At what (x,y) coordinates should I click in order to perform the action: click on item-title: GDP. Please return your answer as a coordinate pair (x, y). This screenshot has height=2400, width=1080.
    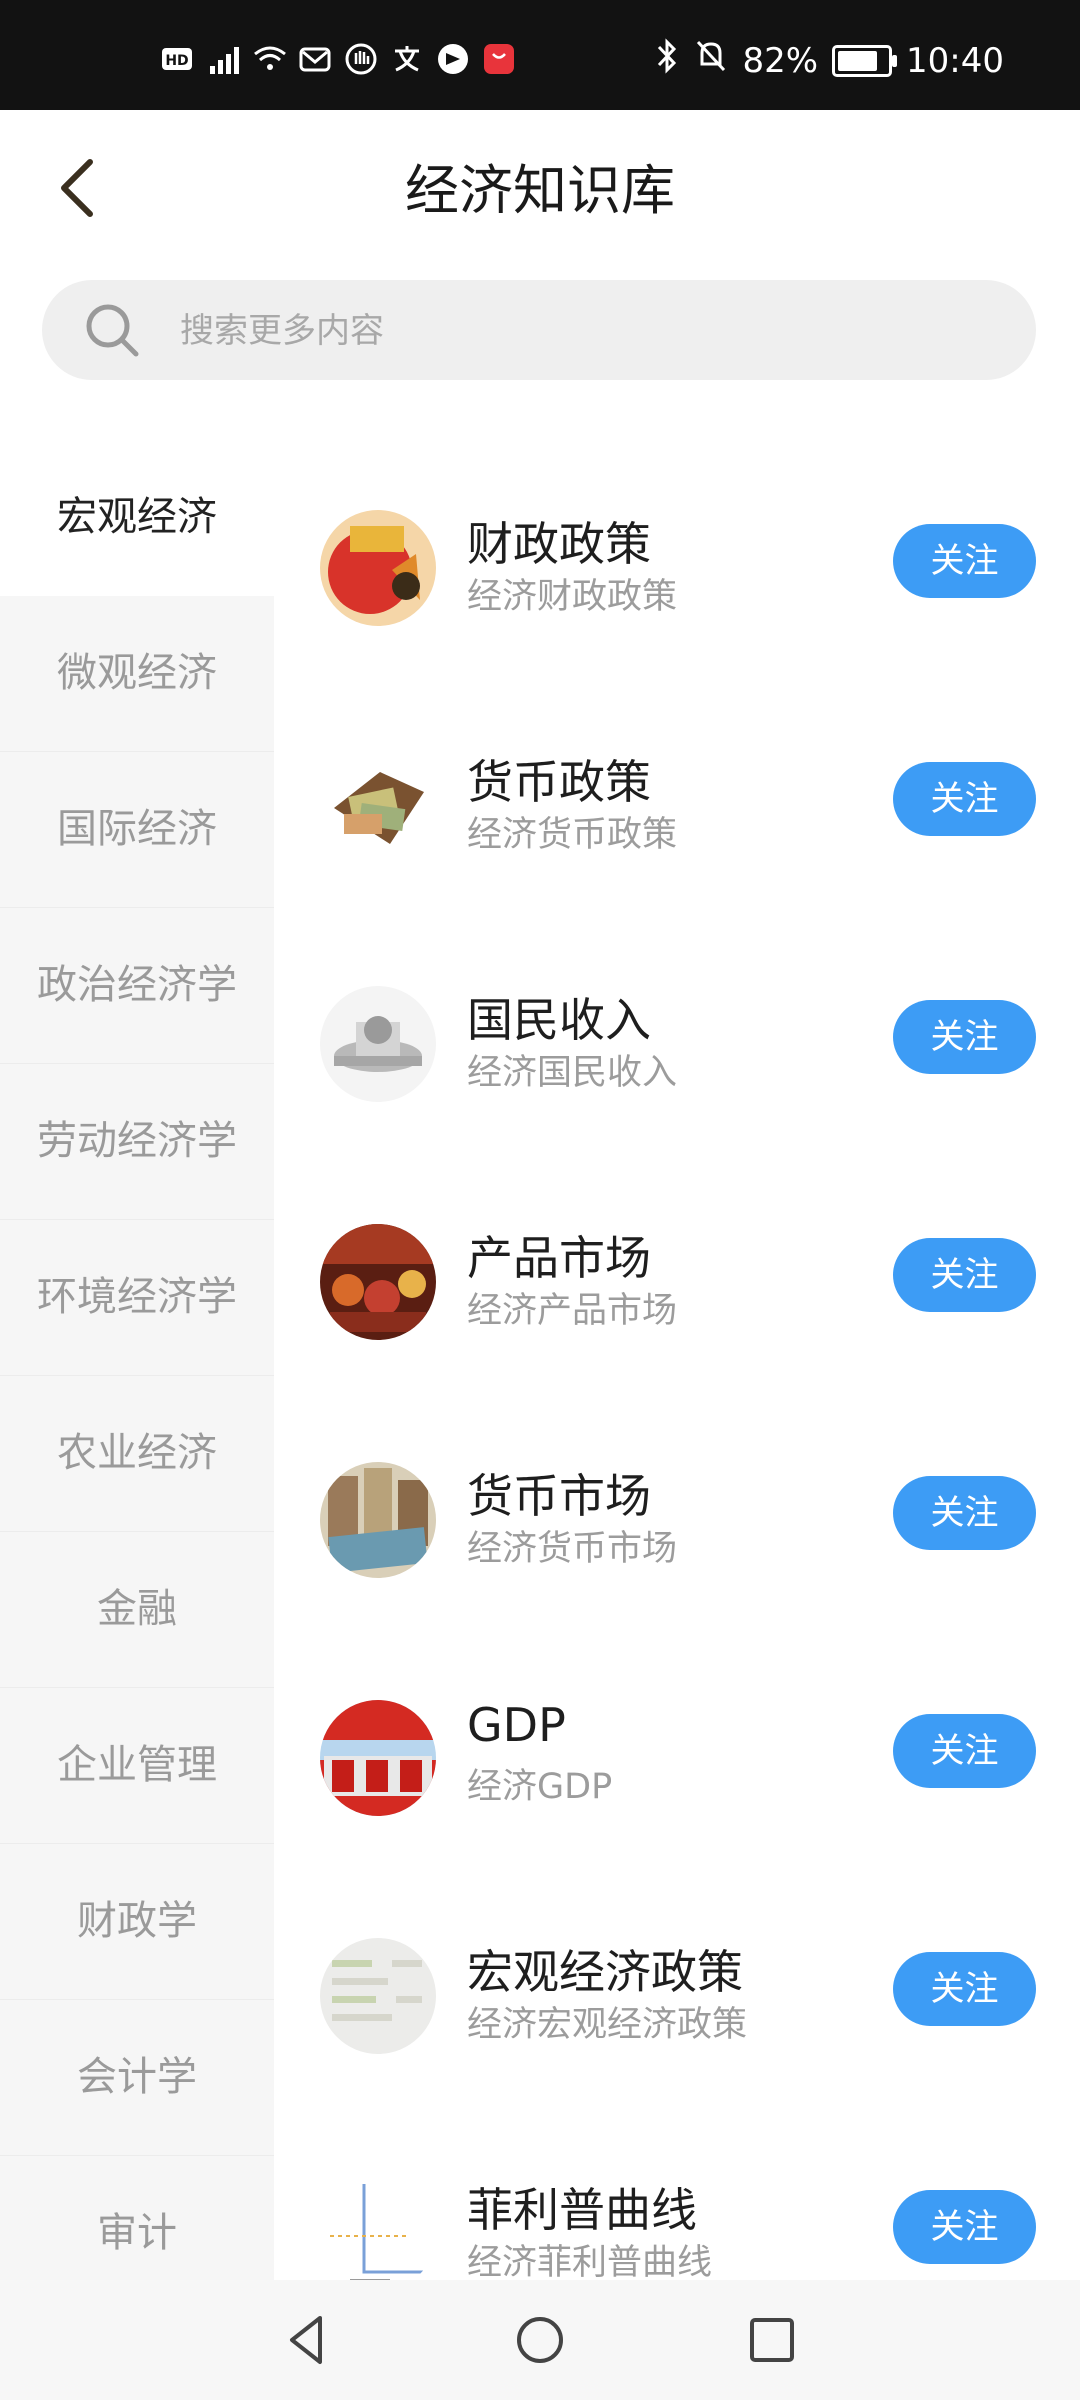
    Looking at the image, I should click on (516, 1725).